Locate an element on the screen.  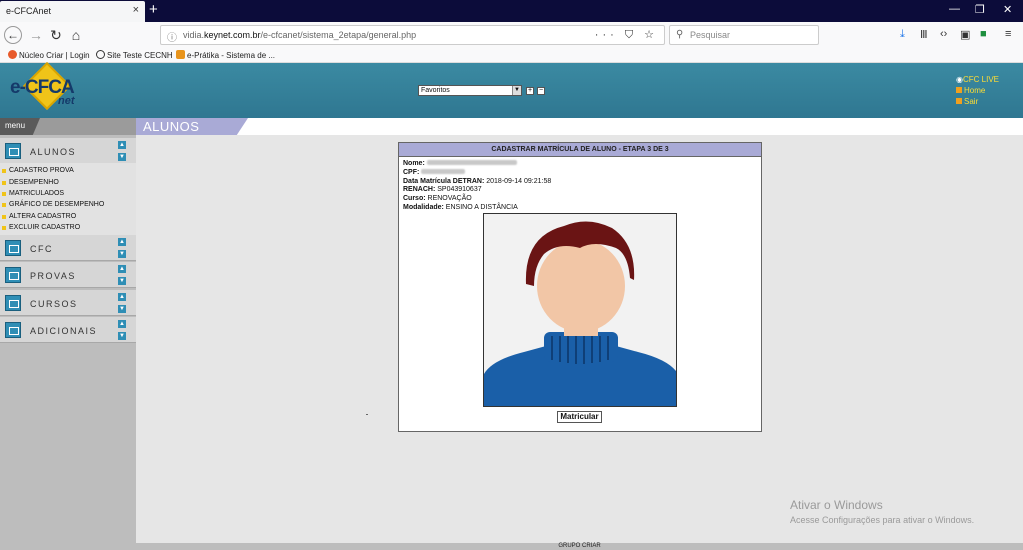
search-icon: ⚲ is located at coordinates (680, 34).